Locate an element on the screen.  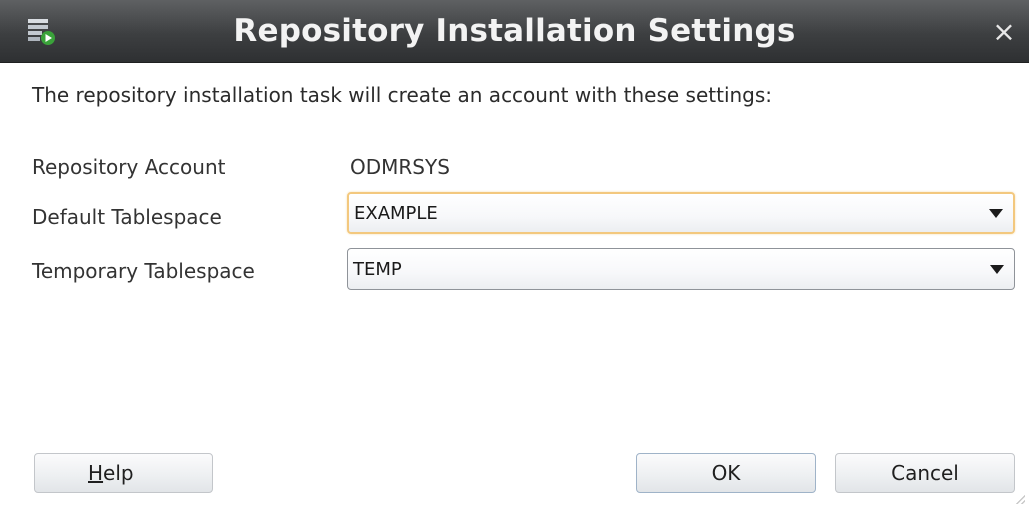
dialog-title: Repository Installation Settings is located at coordinates (514, 31).